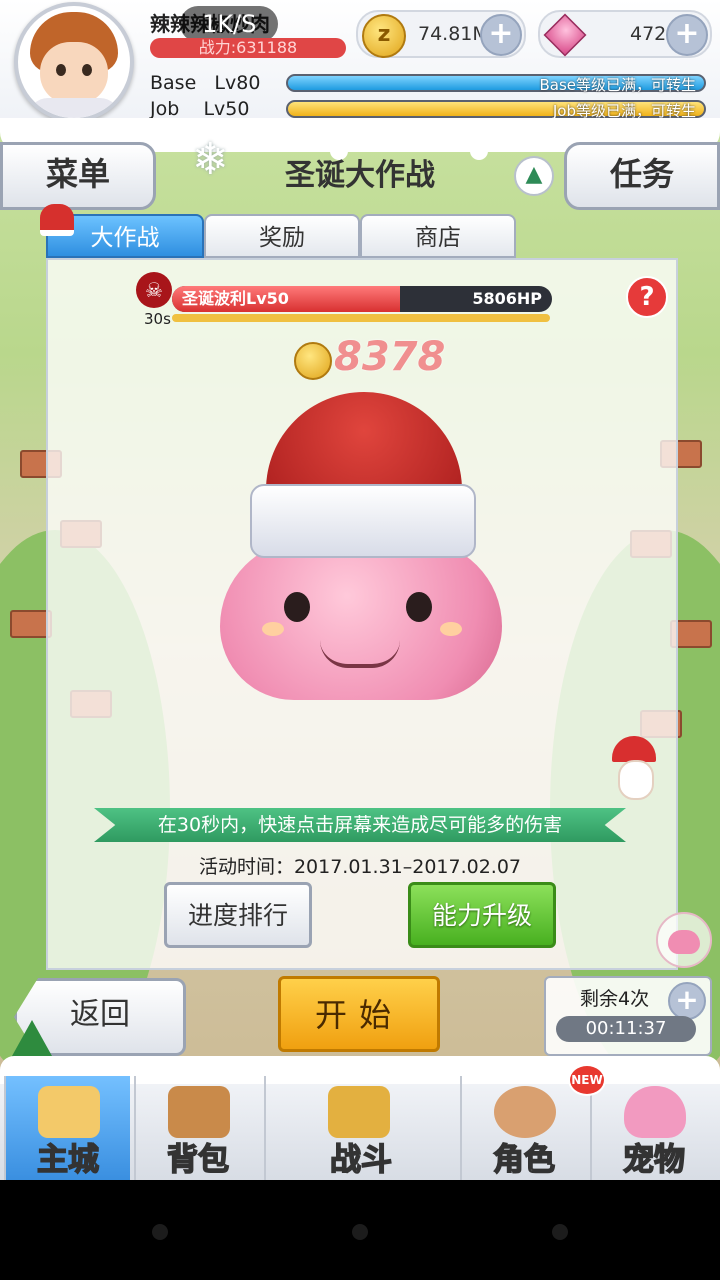 This screenshot has height=1280, width=720. Describe the element at coordinates (507, 298) in the screenshot. I see `boss-hp: 5806HP` at that location.